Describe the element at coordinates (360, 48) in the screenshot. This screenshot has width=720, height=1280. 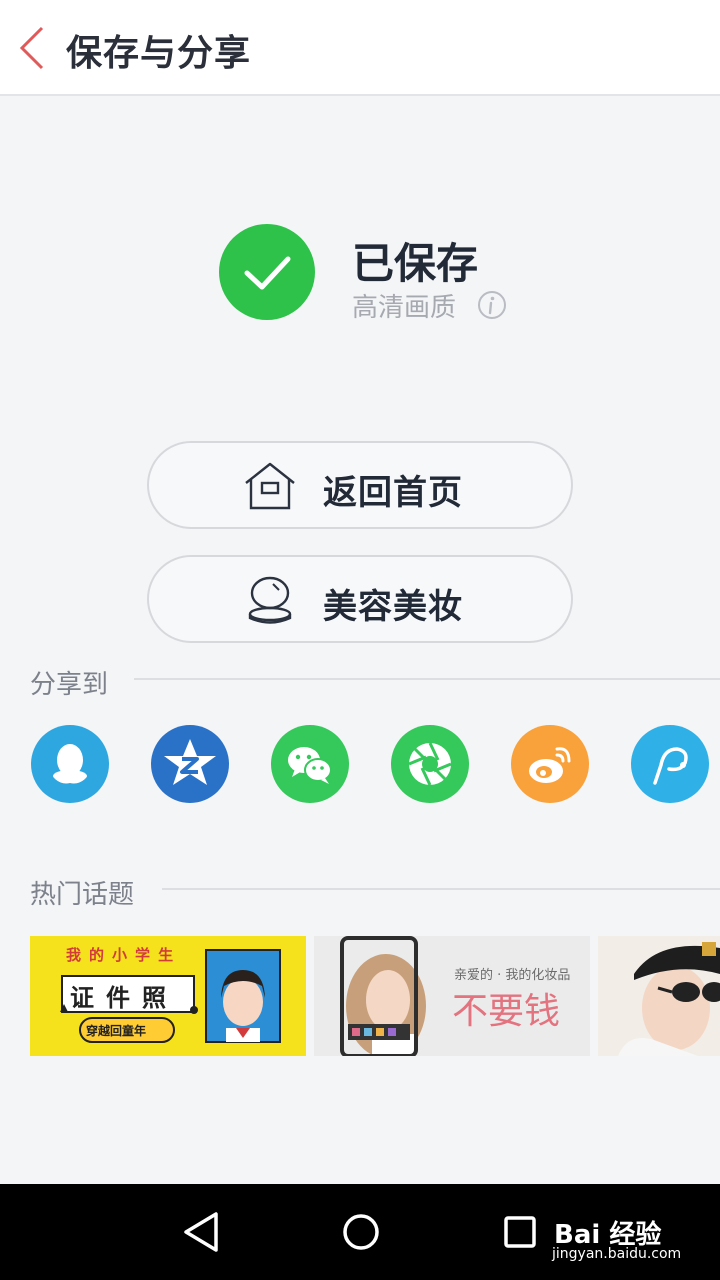
I see `app-header: 保存与分享` at that location.